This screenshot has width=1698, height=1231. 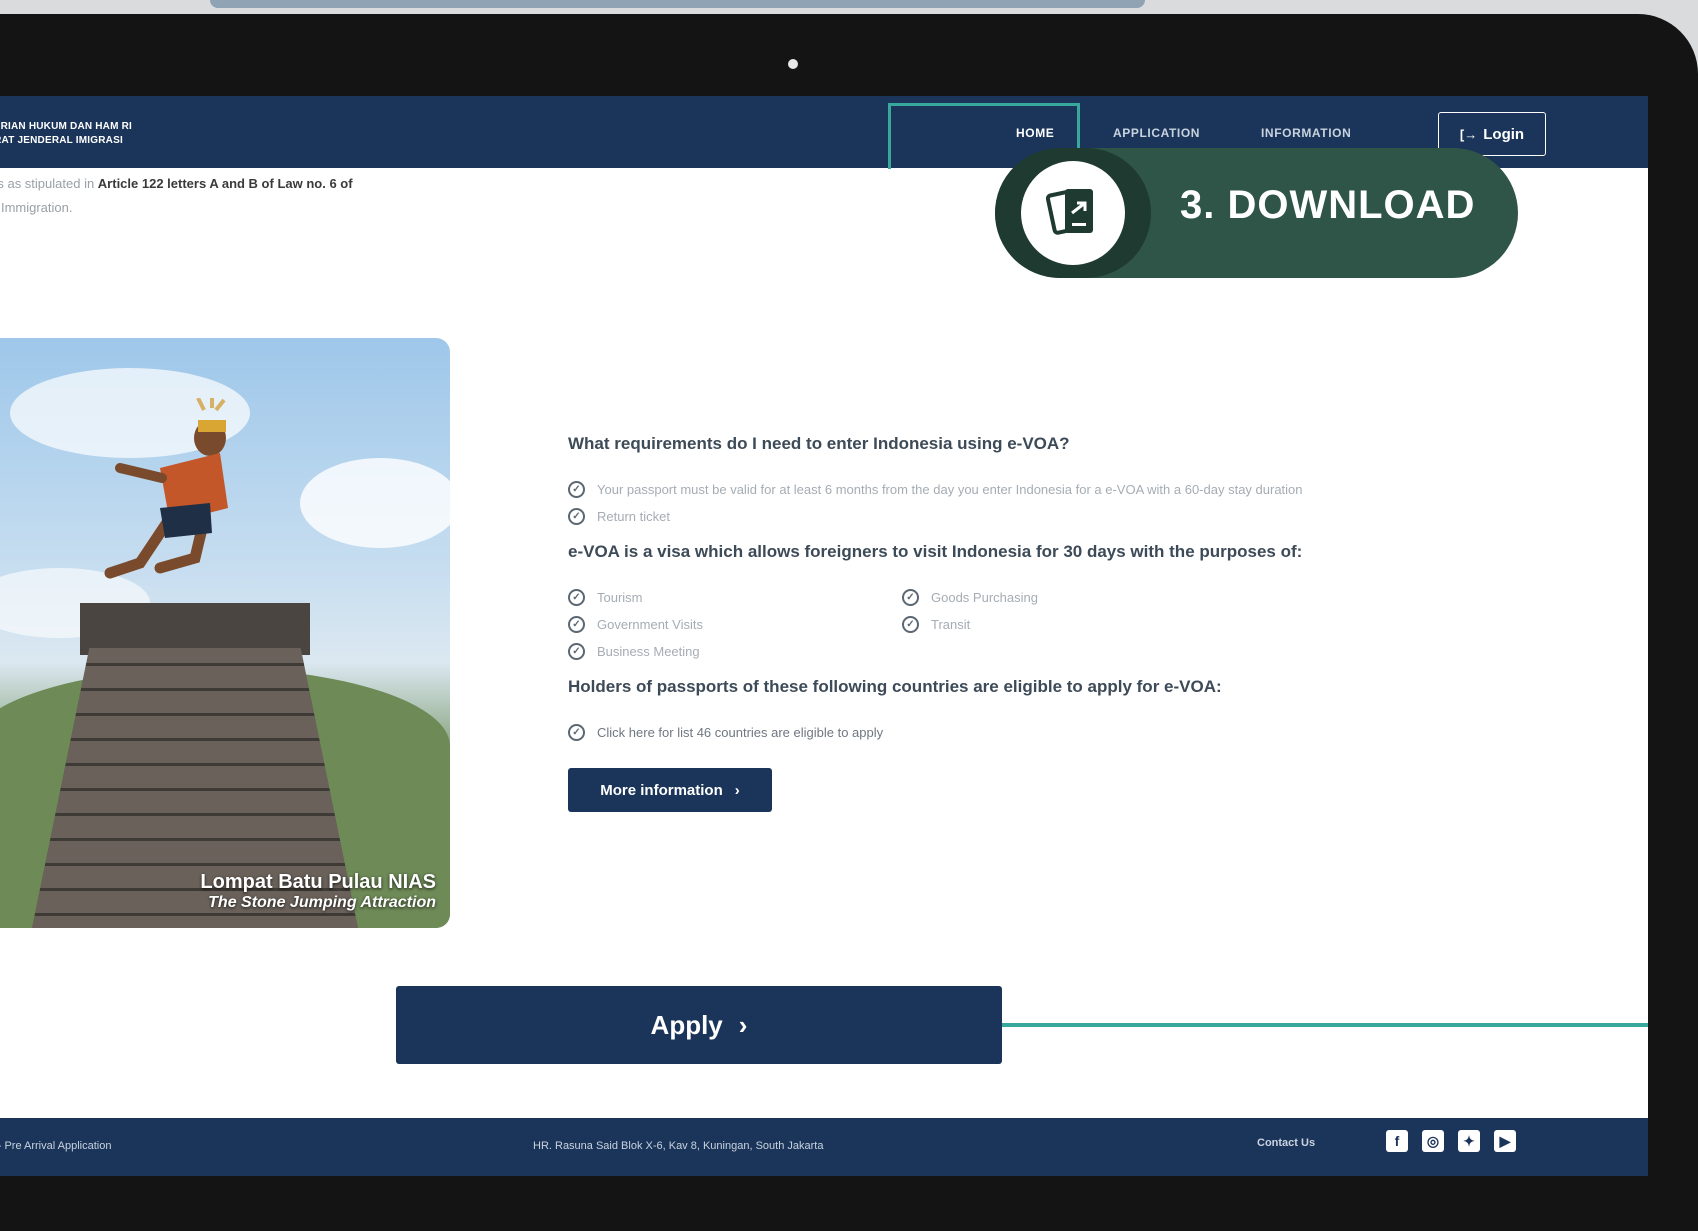 I want to click on instagram-icon: ◎, so click(x=1433, y=1141).